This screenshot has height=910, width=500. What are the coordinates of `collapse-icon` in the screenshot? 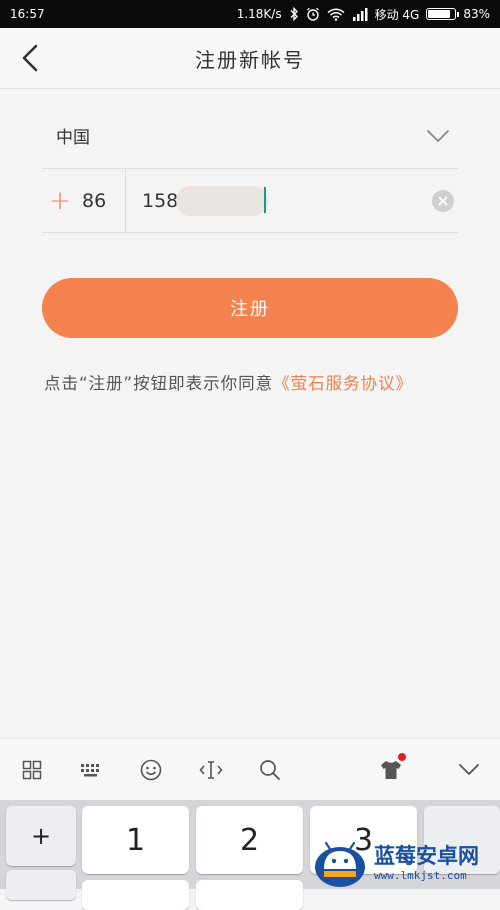 It's located at (469, 769).